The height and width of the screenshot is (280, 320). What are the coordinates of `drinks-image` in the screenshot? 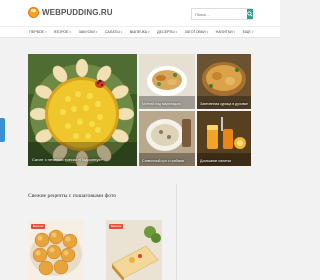 It's located at (224, 138).